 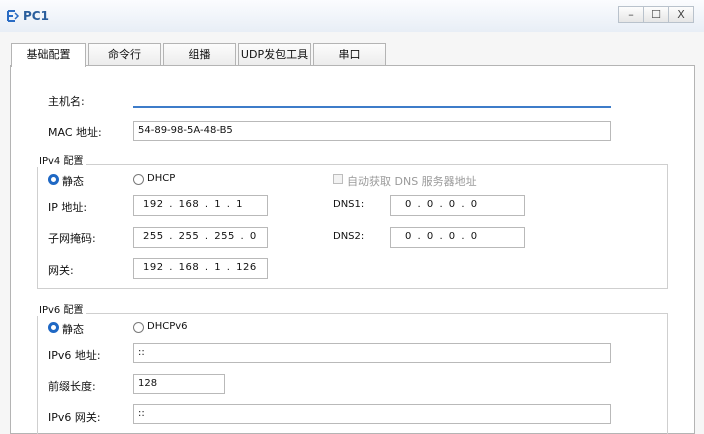 What do you see at coordinates (349, 236) in the screenshot?
I see `dns2-label: DNS2:` at bounding box center [349, 236].